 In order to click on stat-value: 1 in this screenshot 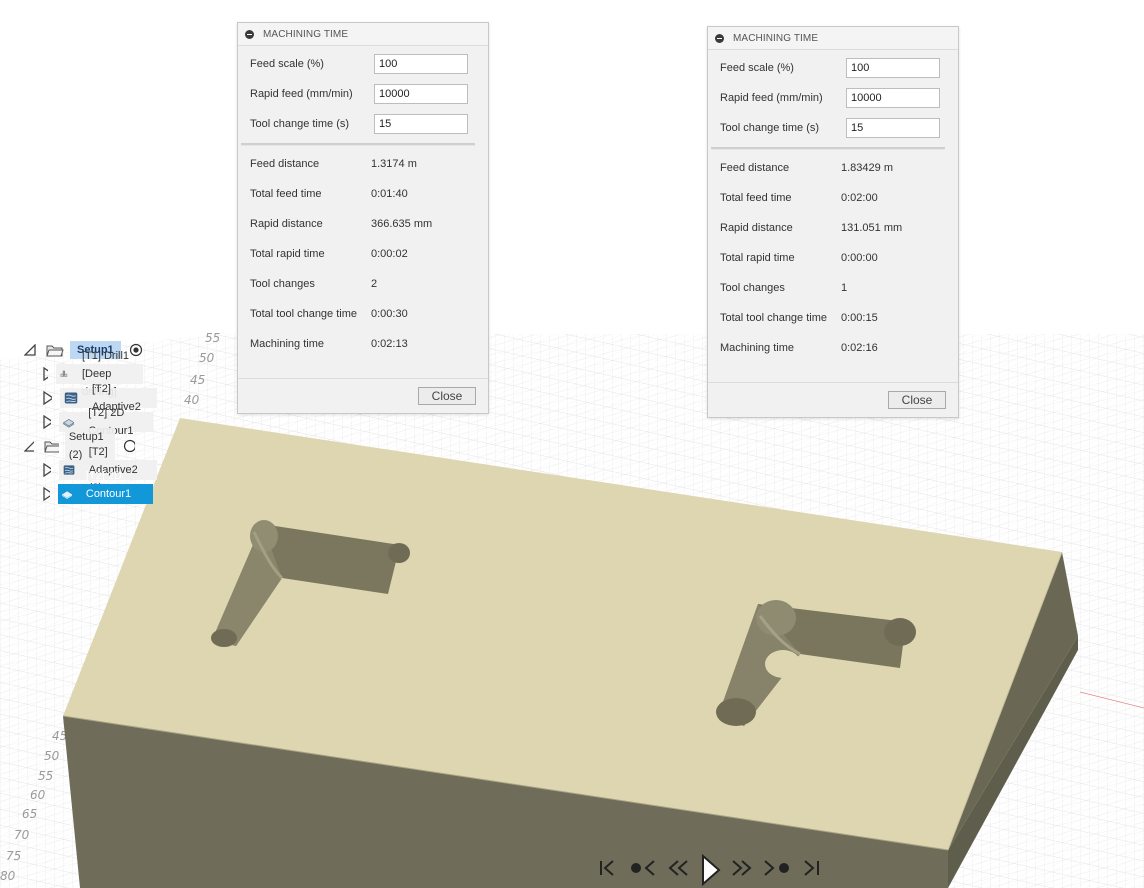, I will do `click(844, 288)`.